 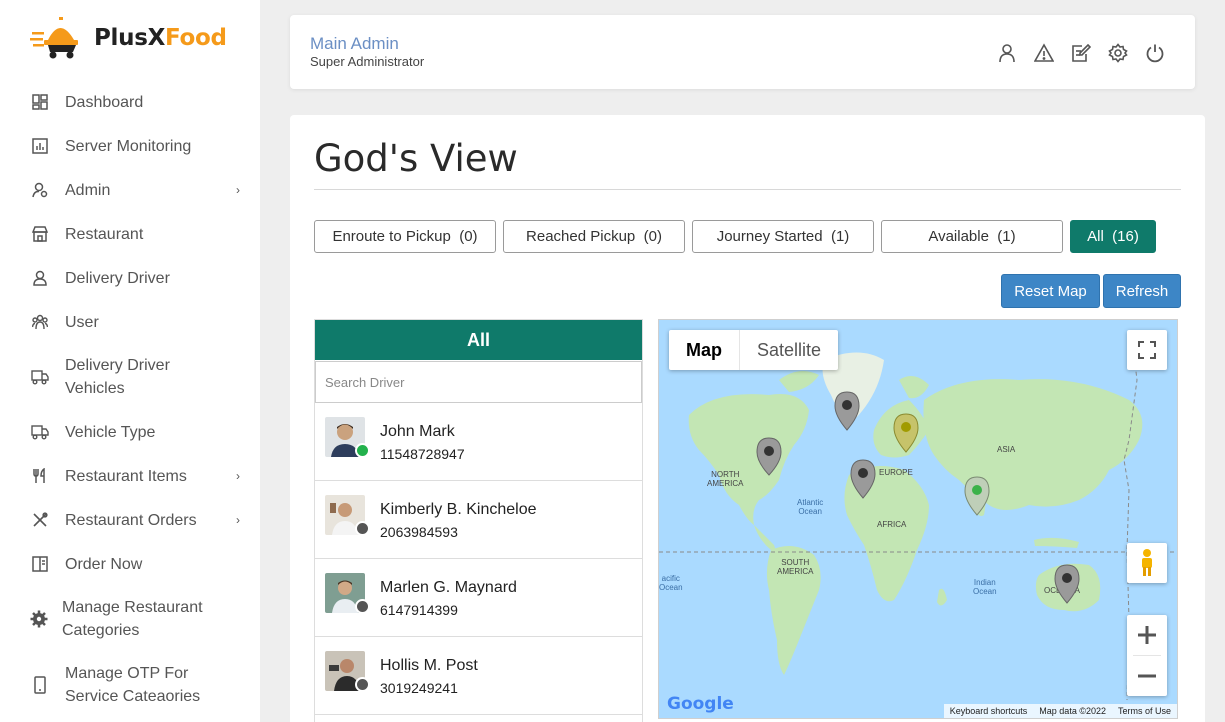 What do you see at coordinates (747, 189) in the screenshot?
I see `divider` at bounding box center [747, 189].